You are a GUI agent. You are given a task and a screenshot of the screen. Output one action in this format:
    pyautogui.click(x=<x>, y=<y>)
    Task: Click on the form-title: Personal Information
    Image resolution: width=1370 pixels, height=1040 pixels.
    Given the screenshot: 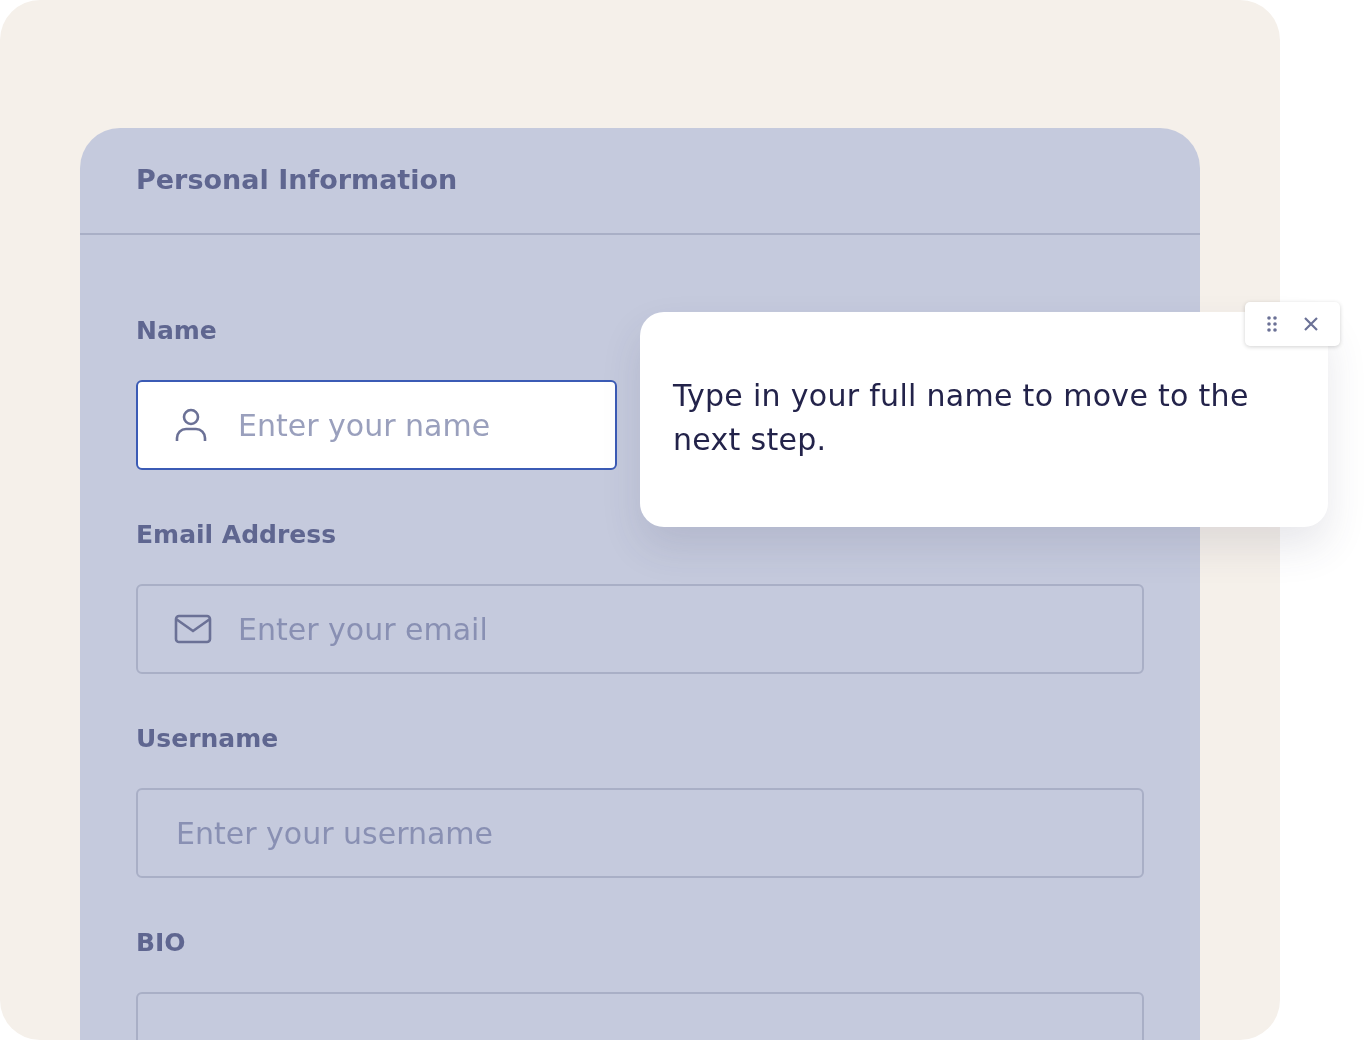 What is the action you would take?
    pyautogui.click(x=297, y=180)
    